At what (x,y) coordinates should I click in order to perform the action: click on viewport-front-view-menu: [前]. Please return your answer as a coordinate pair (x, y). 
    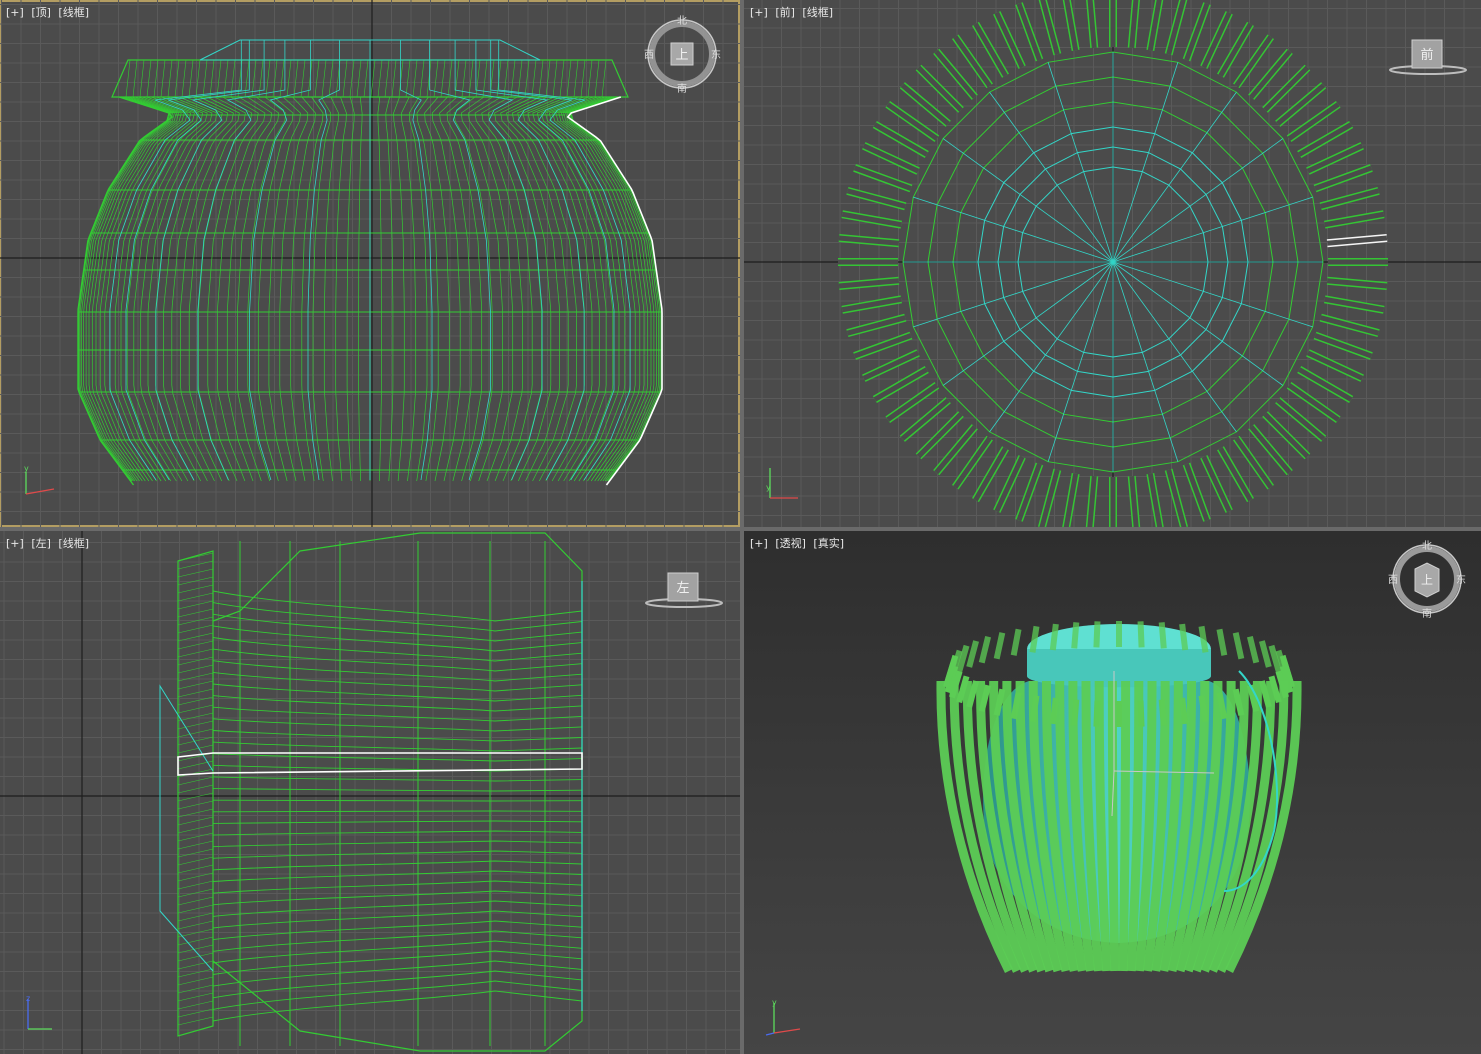
    Looking at the image, I should click on (785, 12).